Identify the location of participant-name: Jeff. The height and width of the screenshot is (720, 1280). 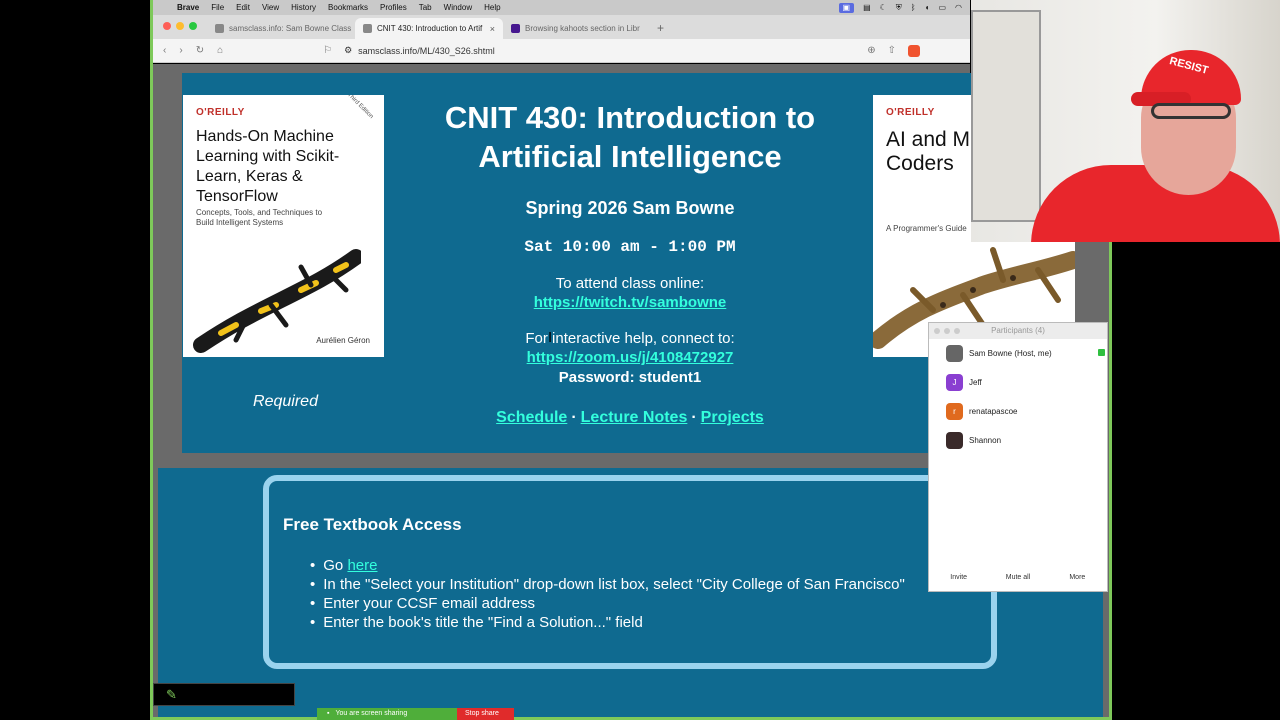
(975, 382).